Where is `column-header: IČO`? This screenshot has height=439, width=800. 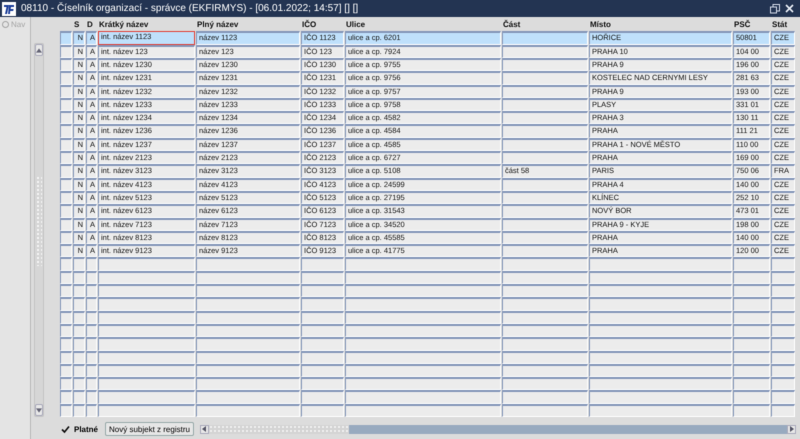 column-header: IČO is located at coordinates (323, 25).